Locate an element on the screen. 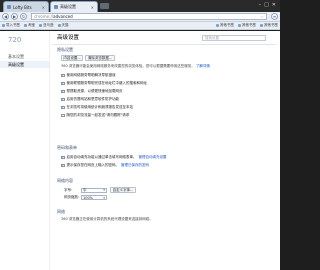  bookmark-item: 天猫 is located at coordinates (63, 25).